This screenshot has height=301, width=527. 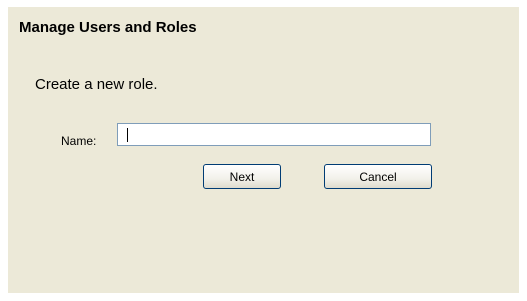 I want to click on name-label: Name:, so click(x=79, y=141).